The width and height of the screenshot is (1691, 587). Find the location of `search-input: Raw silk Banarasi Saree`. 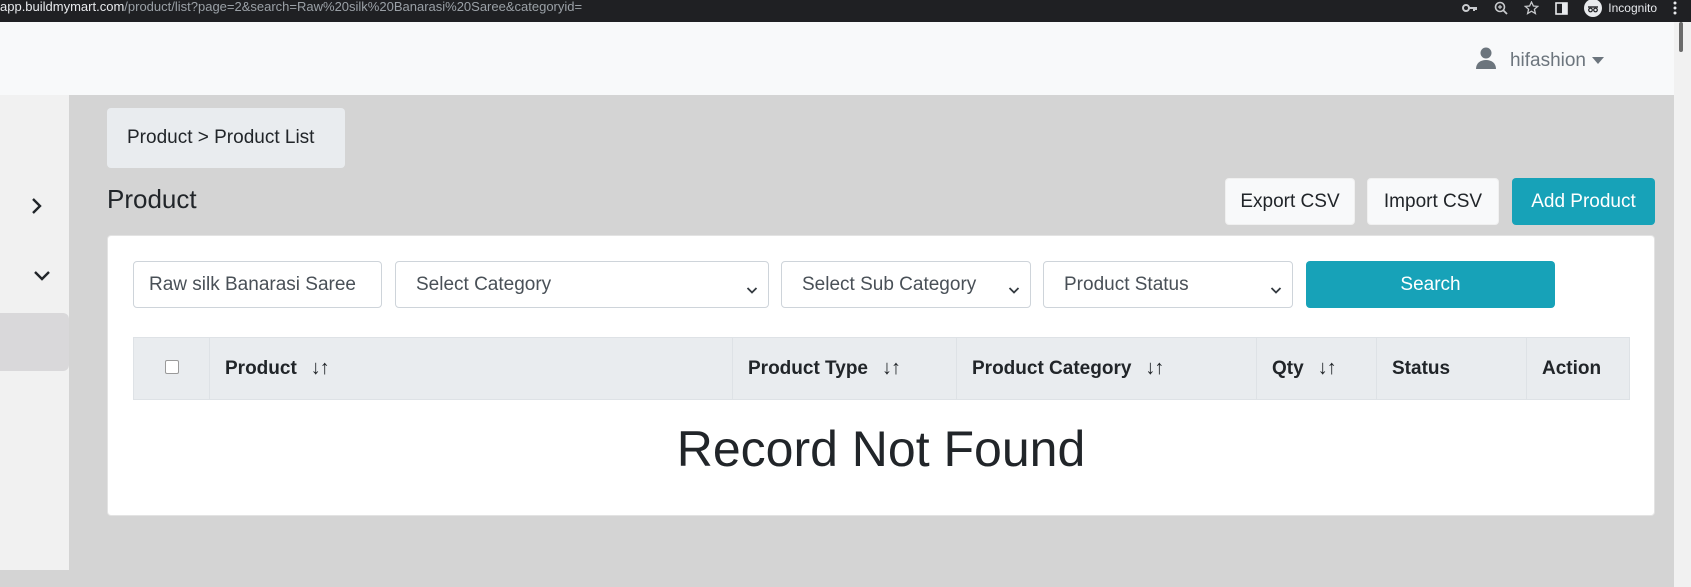

search-input: Raw silk Banarasi Saree is located at coordinates (257, 284).